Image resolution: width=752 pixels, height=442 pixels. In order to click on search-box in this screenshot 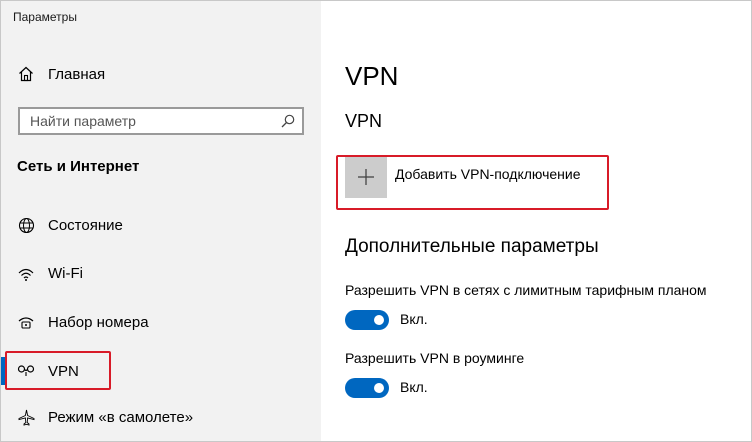, I will do `click(161, 121)`.